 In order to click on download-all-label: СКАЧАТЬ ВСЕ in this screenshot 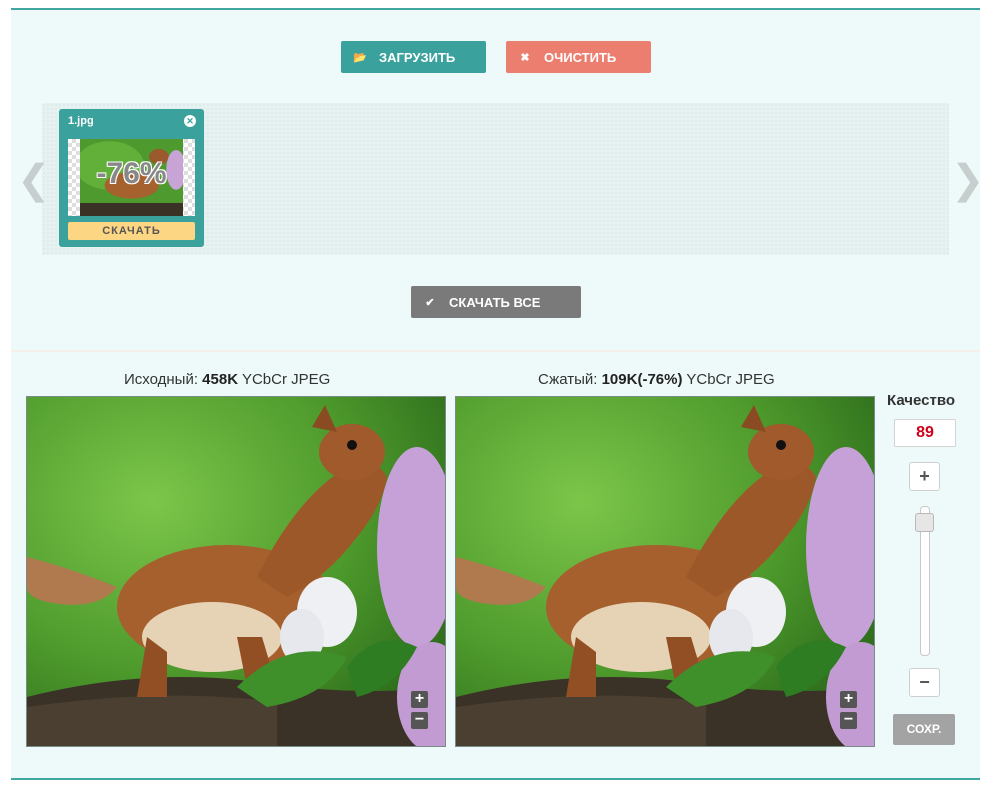, I will do `click(495, 302)`.